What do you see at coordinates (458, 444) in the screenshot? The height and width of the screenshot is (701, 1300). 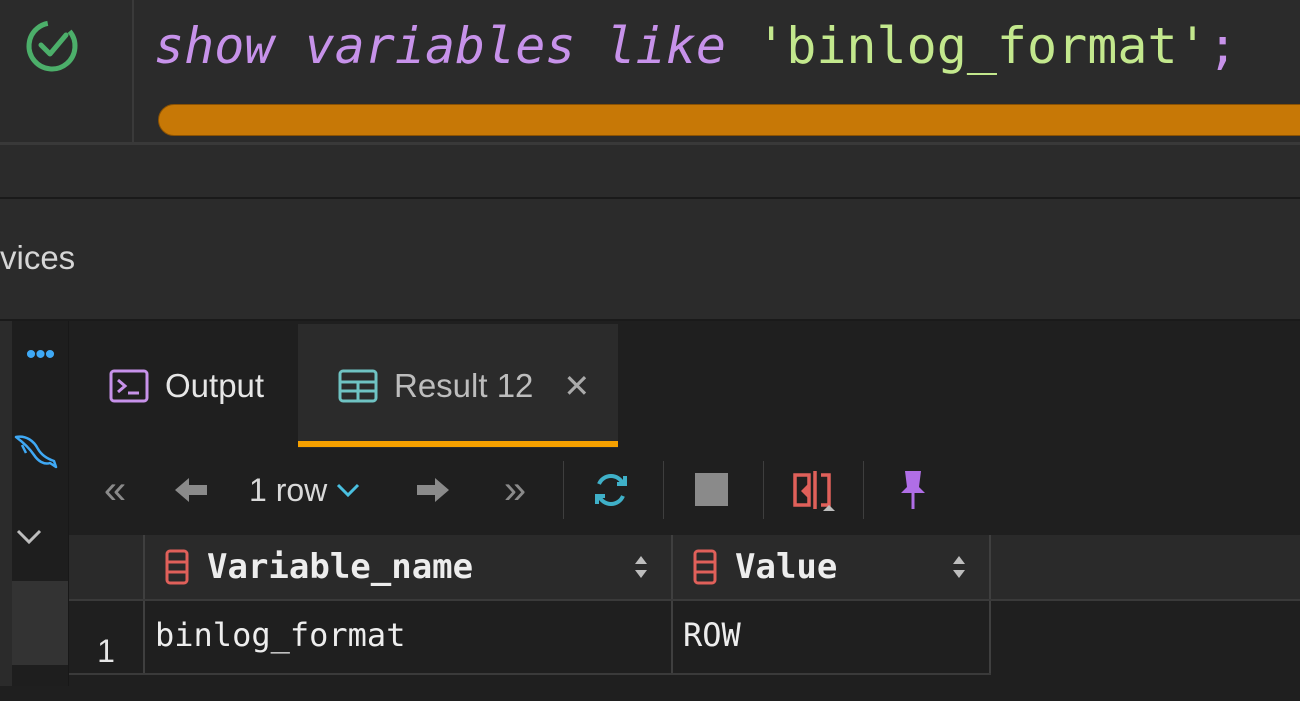 I see `active-tab-indicator` at bounding box center [458, 444].